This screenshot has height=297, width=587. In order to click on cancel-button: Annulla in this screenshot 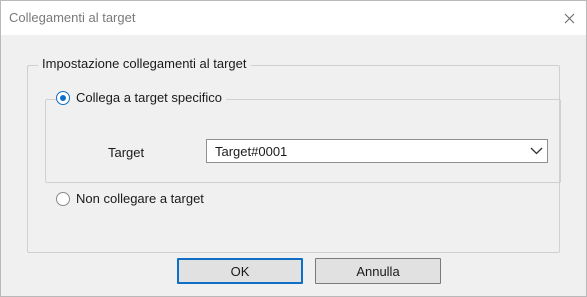, I will do `click(378, 271)`.